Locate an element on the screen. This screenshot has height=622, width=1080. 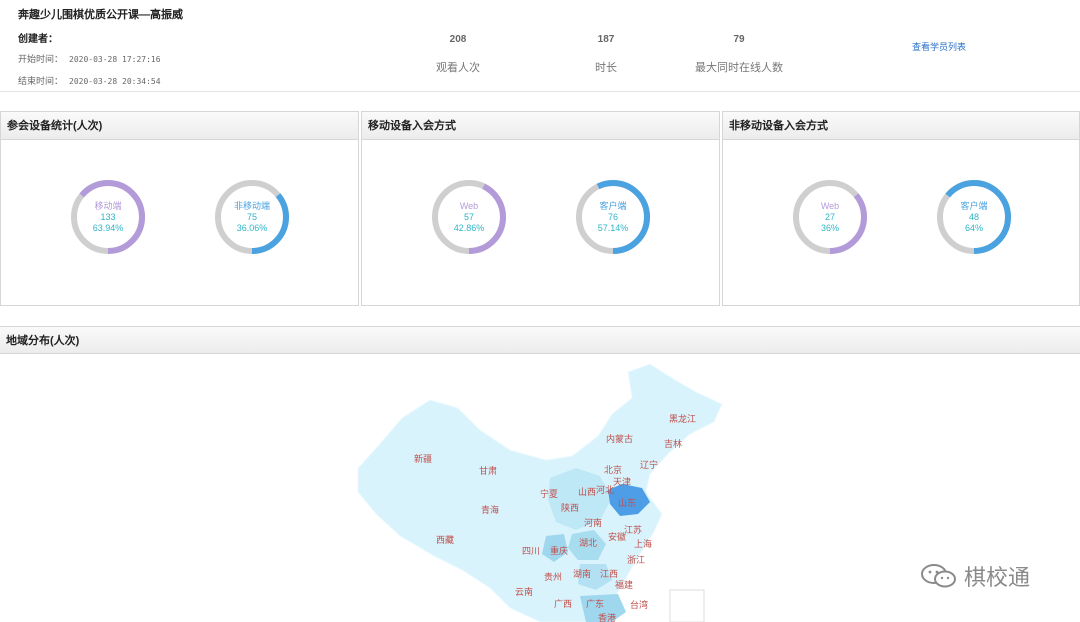
watermark: 棋校通 is located at coordinates (975, 576).